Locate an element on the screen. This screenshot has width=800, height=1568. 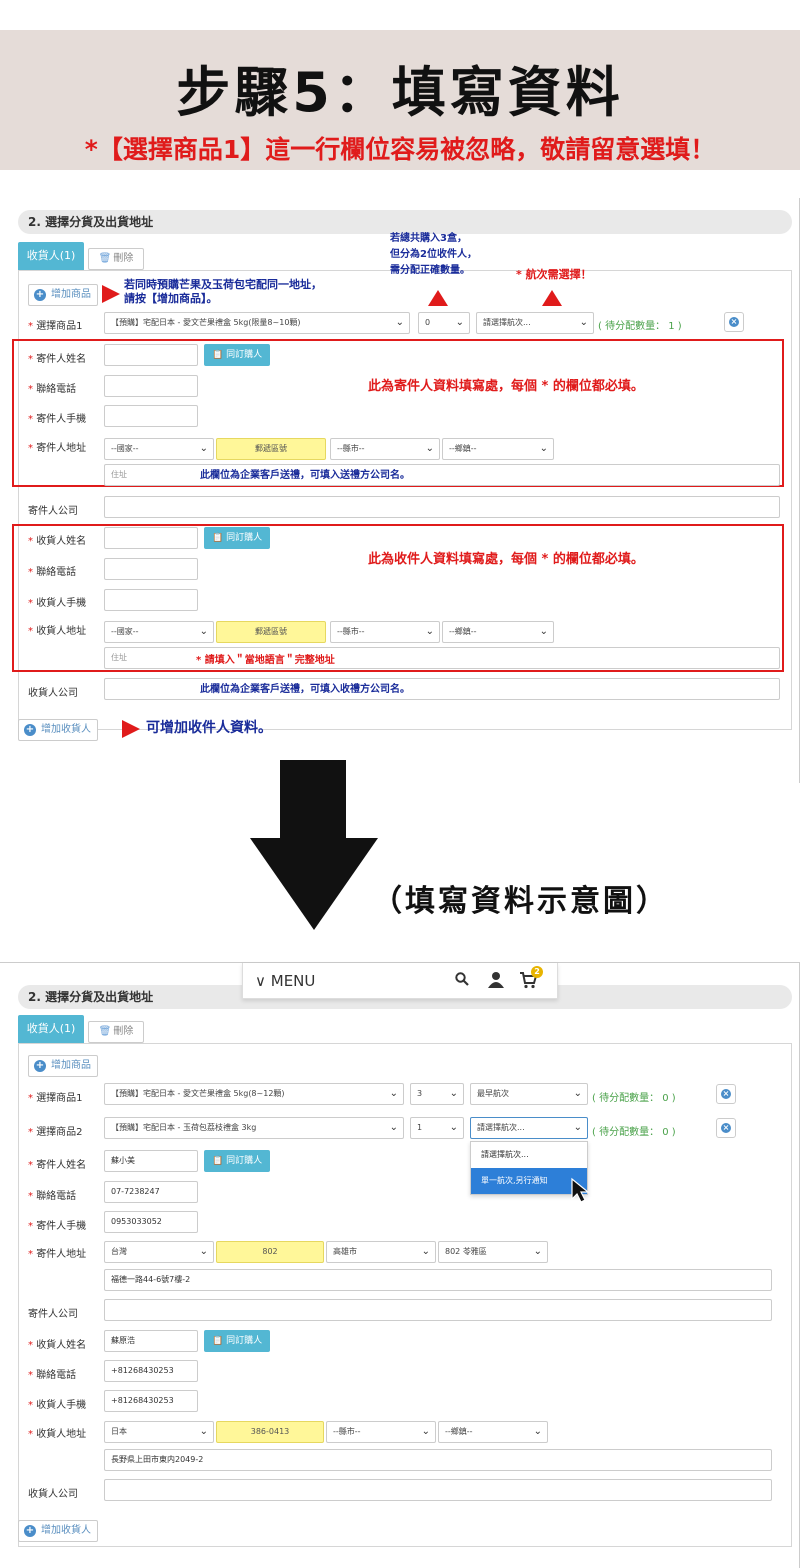
recipient-phone-input is located at coordinates (151, 569).